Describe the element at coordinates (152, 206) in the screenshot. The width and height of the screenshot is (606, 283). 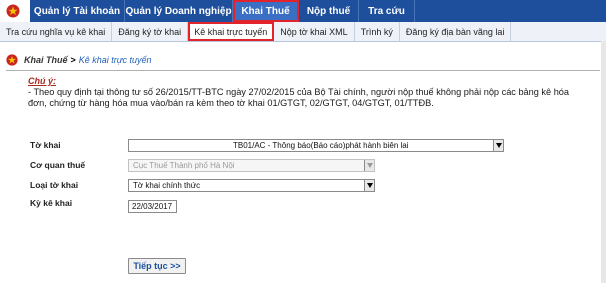
I see `ky-ke-khai-input: 22/03/2017` at that location.